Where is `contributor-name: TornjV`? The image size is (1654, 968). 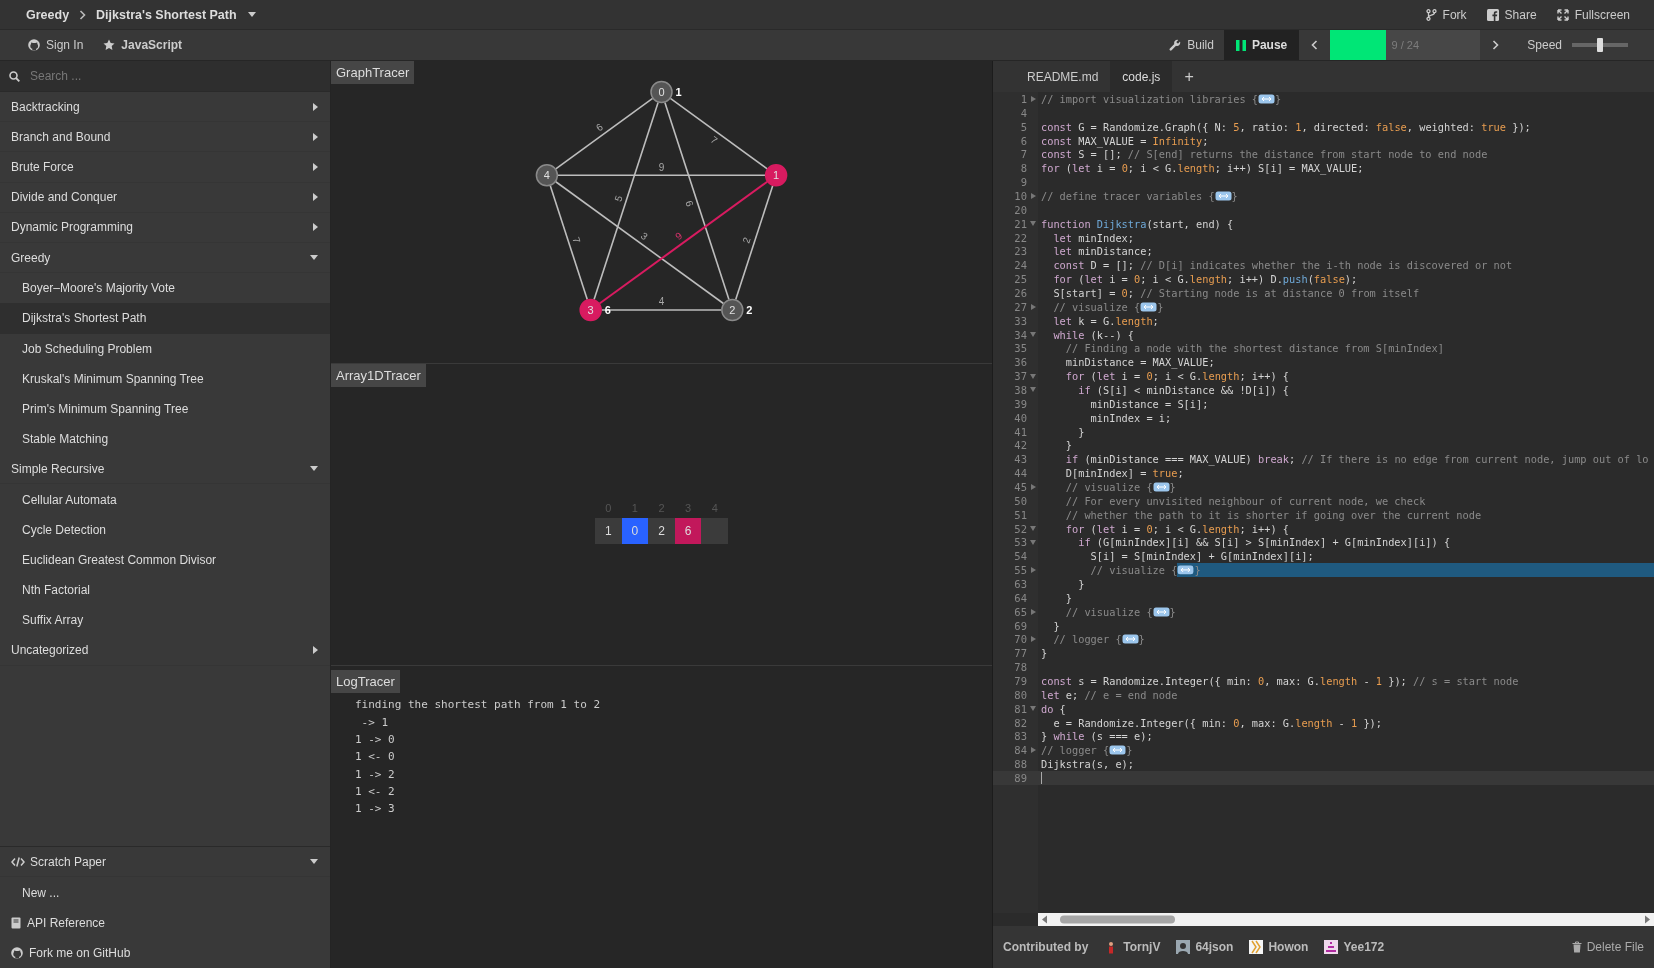
contributor-name: TornjV is located at coordinates (1142, 947).